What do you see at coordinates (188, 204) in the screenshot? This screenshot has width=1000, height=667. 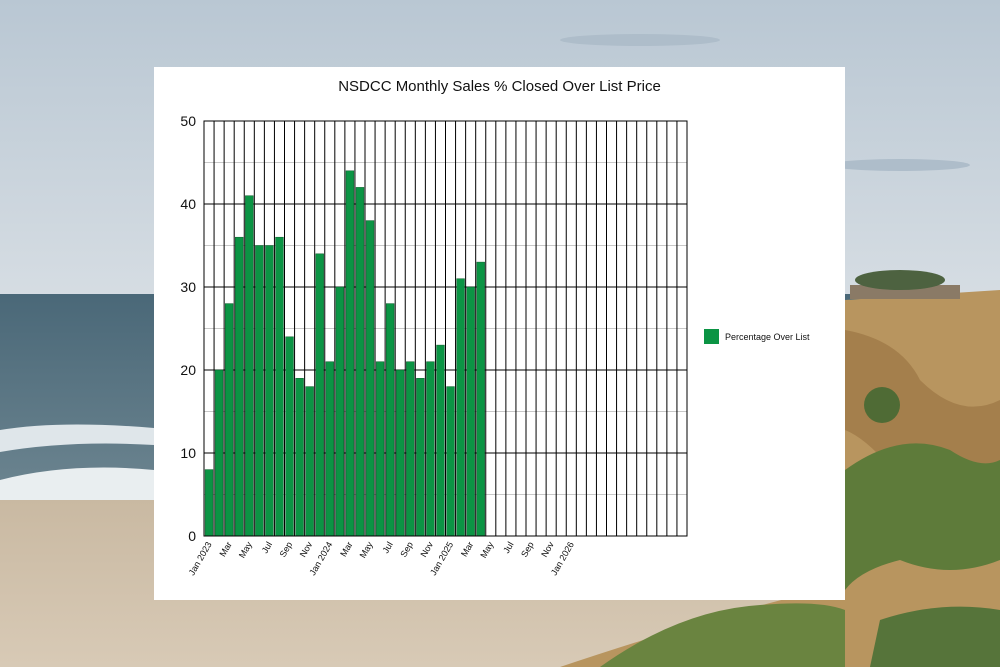 I see `y-tick-label: 40` at bounding box center [188, 204].